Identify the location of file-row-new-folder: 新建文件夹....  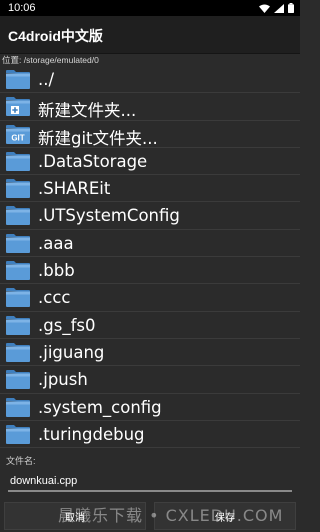
(150, 107).